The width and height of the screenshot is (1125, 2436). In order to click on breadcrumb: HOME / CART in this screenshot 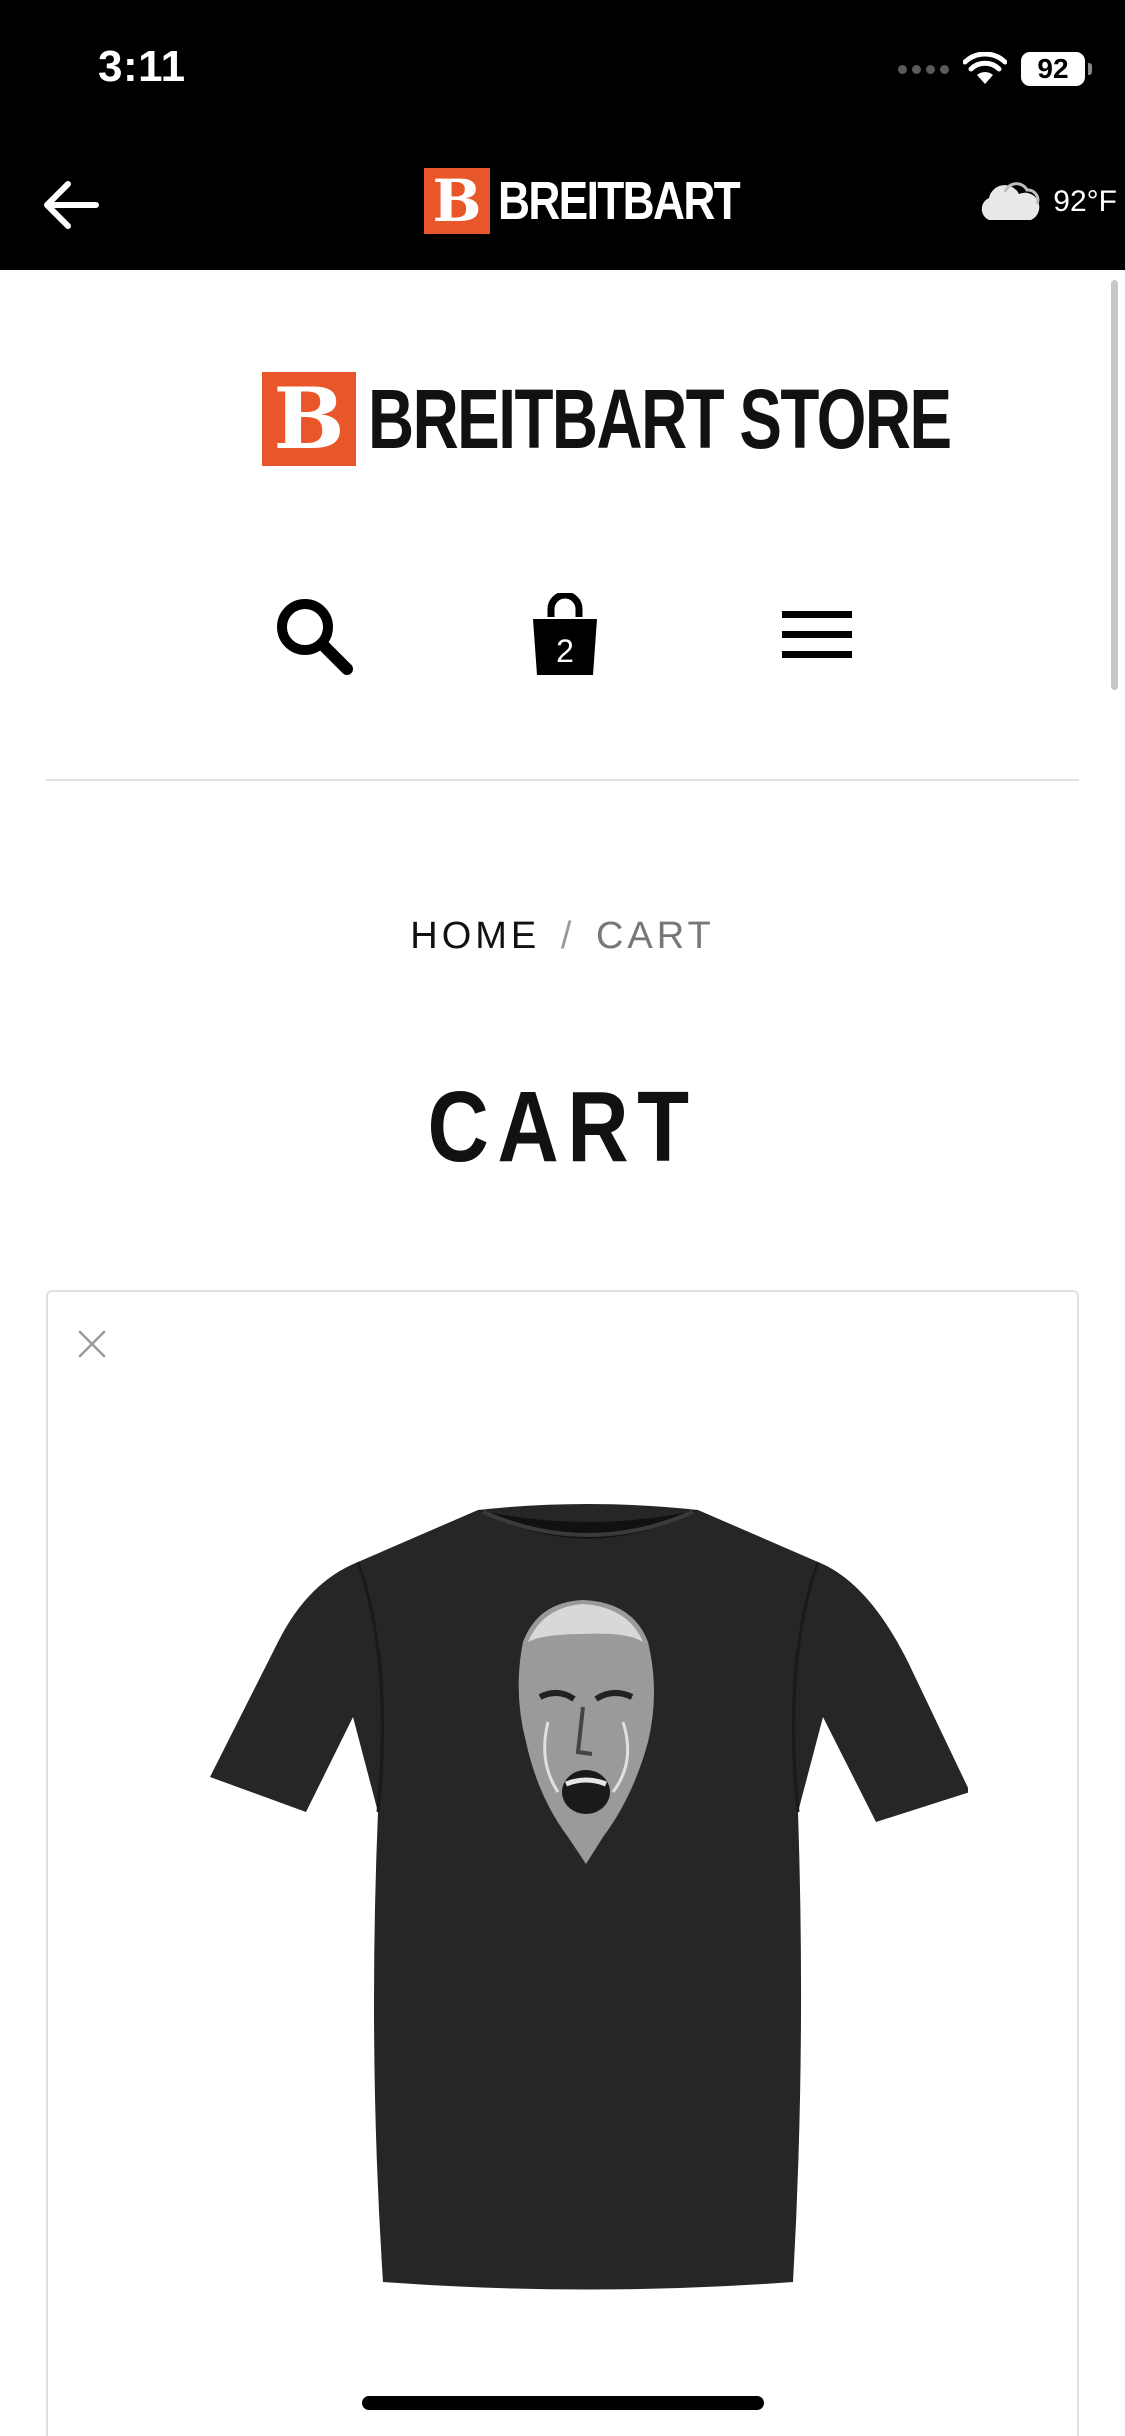, I will do `click(562, 936)`.